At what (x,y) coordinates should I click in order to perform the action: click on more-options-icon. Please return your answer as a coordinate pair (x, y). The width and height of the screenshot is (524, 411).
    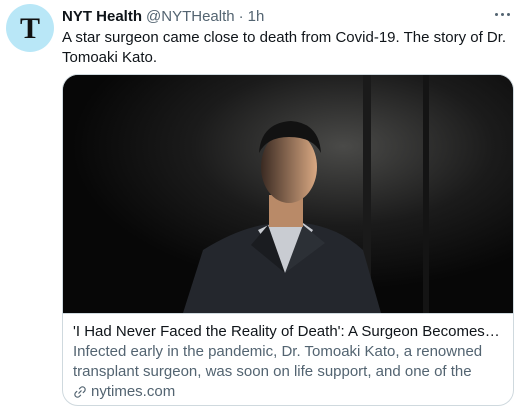
    Looking at the image, I should click on (502, 14).